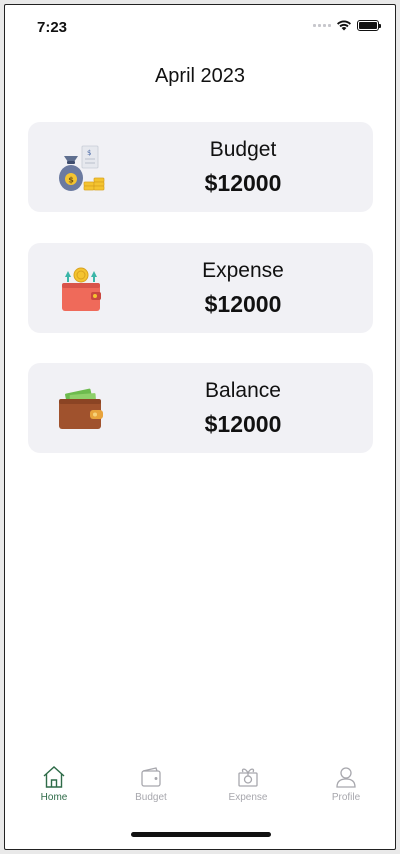 The width and height of the screenshot is (400, 854). What do you see at coordinates (200, 408) in the screenshot?
I see `balance-card: Balance $12000` at bounding box center [200, 408].